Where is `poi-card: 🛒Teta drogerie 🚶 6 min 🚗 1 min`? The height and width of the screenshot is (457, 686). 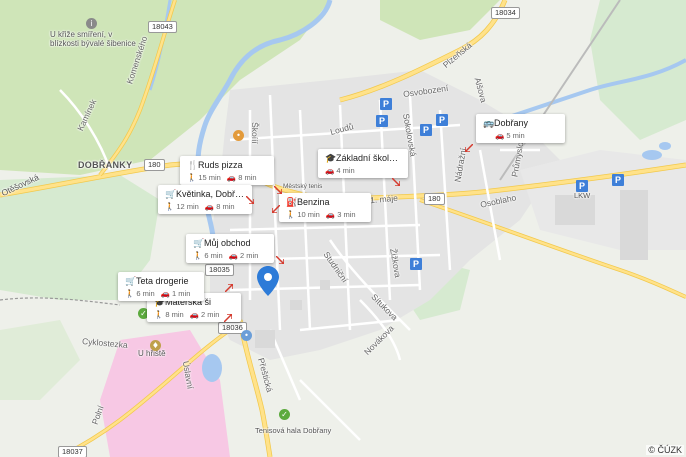
poi-card: 🛒Teta drogerie 🚶 6 min 🚗 1 min is located at coordinates (161, 286).